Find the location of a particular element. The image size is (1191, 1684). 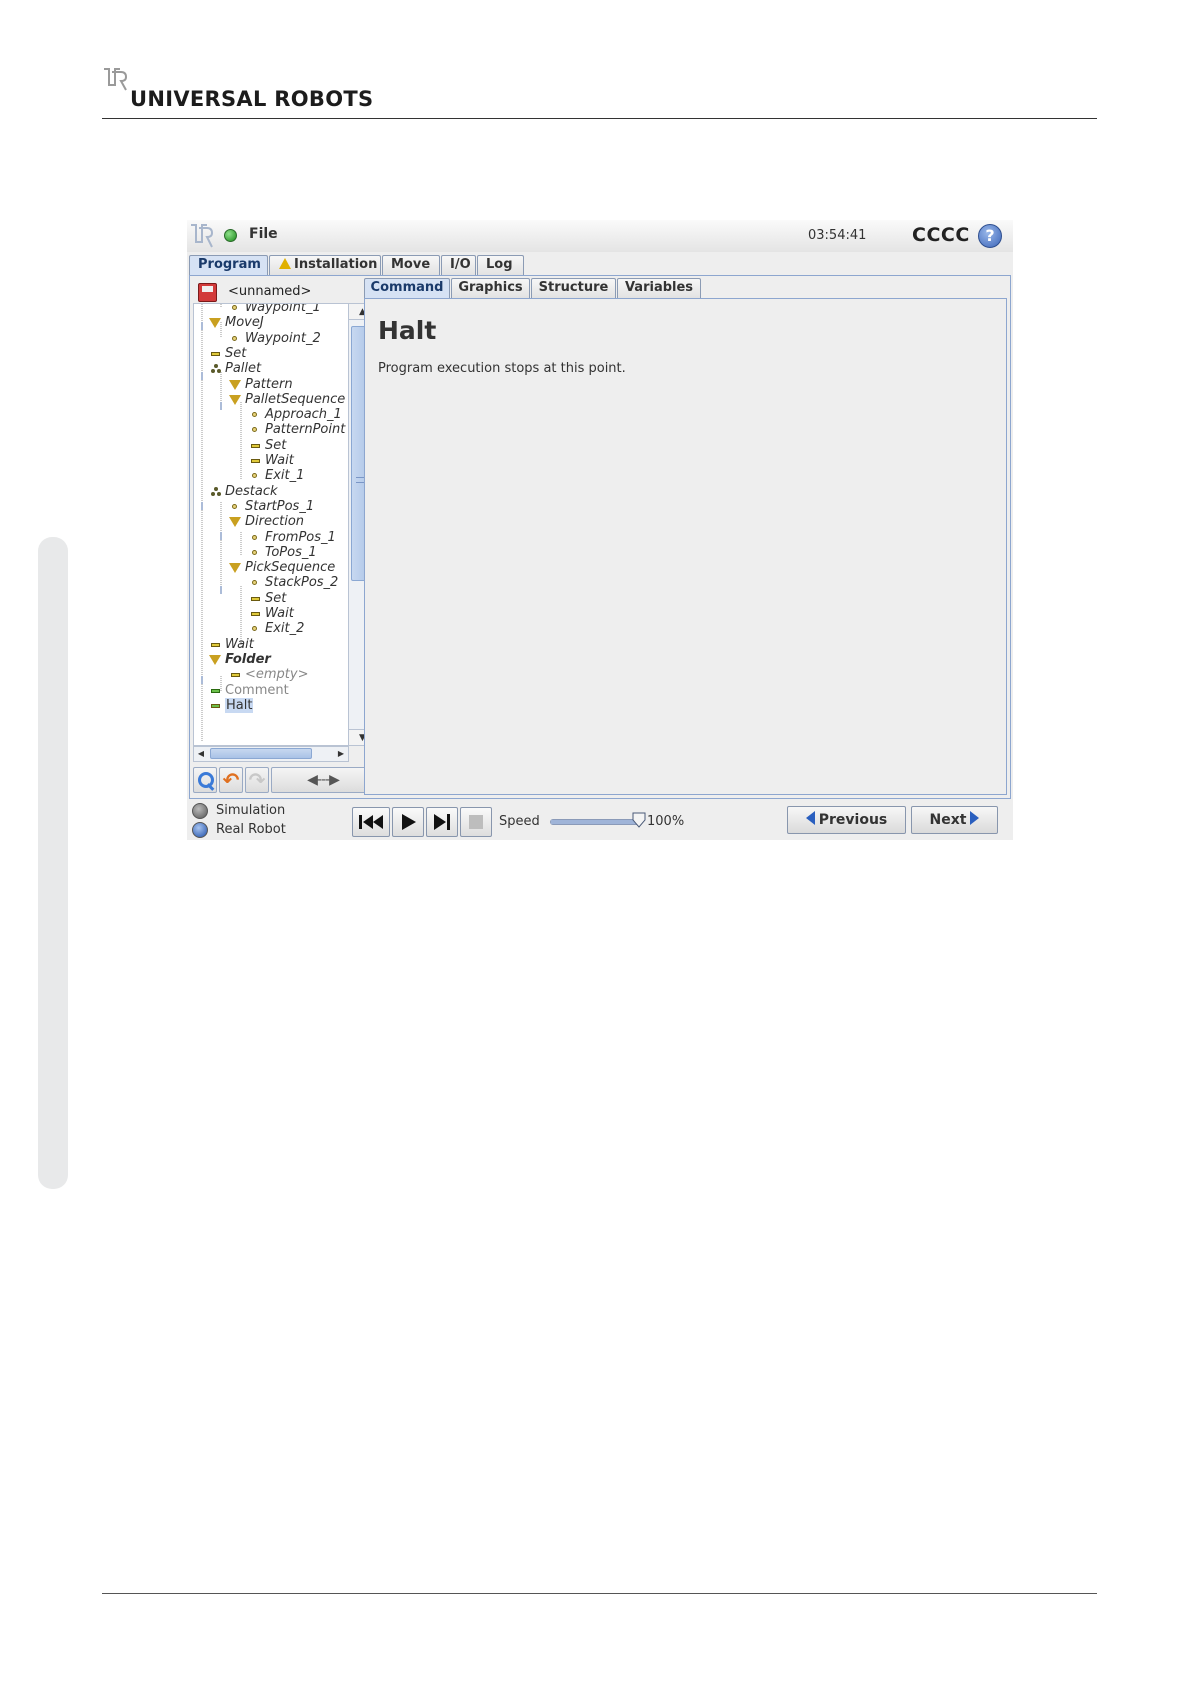

robot-name: CCCC is located at coordinates (941, 235).